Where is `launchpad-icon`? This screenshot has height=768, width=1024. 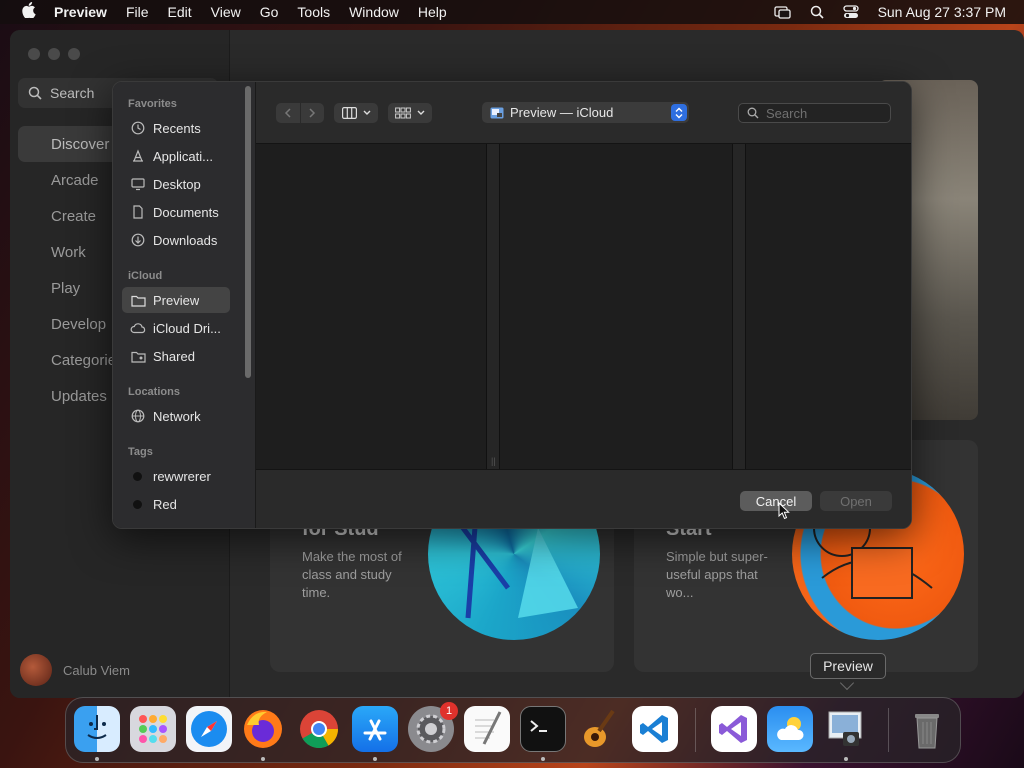 launchpad-icon is located at coordinates (153, 729).